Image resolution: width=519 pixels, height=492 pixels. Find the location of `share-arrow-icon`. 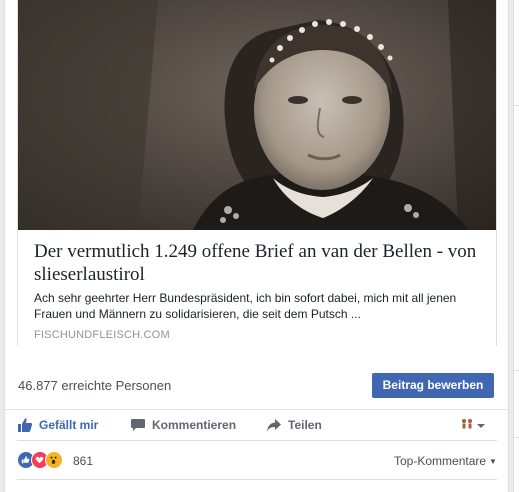

share-arrow-icon is located at coordinates (274, 425).